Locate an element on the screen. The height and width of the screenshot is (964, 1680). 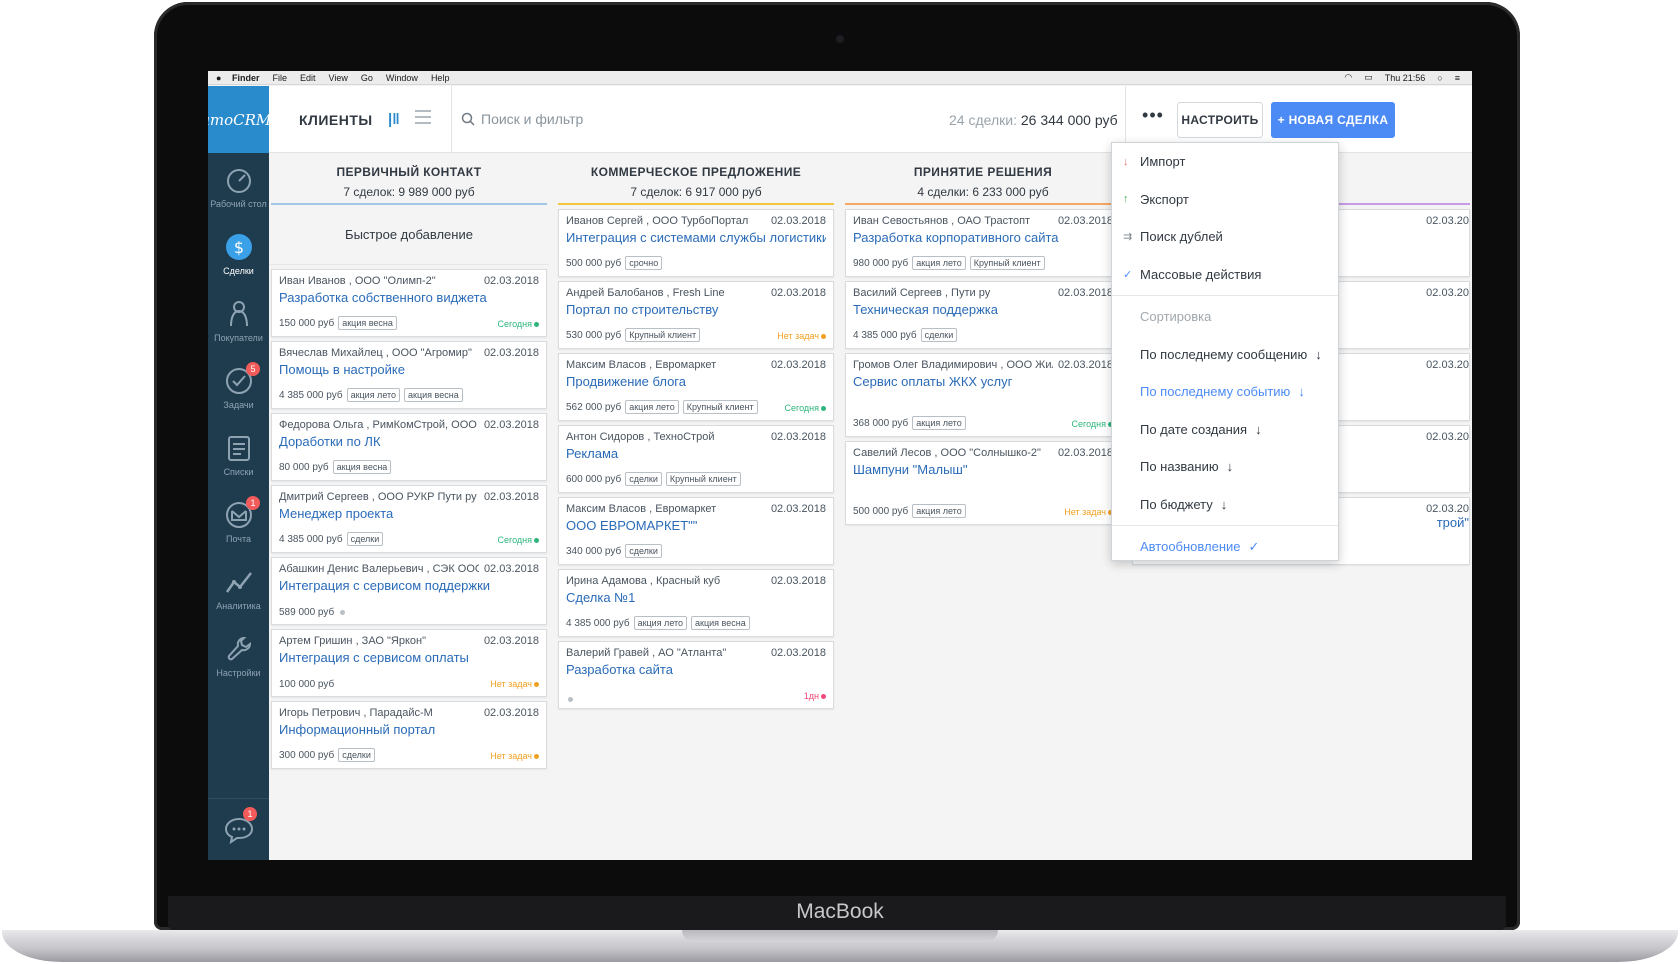
dropdown-item-duplicates: ⇉ Поиск дублей is located at coordinates (1225, 237).